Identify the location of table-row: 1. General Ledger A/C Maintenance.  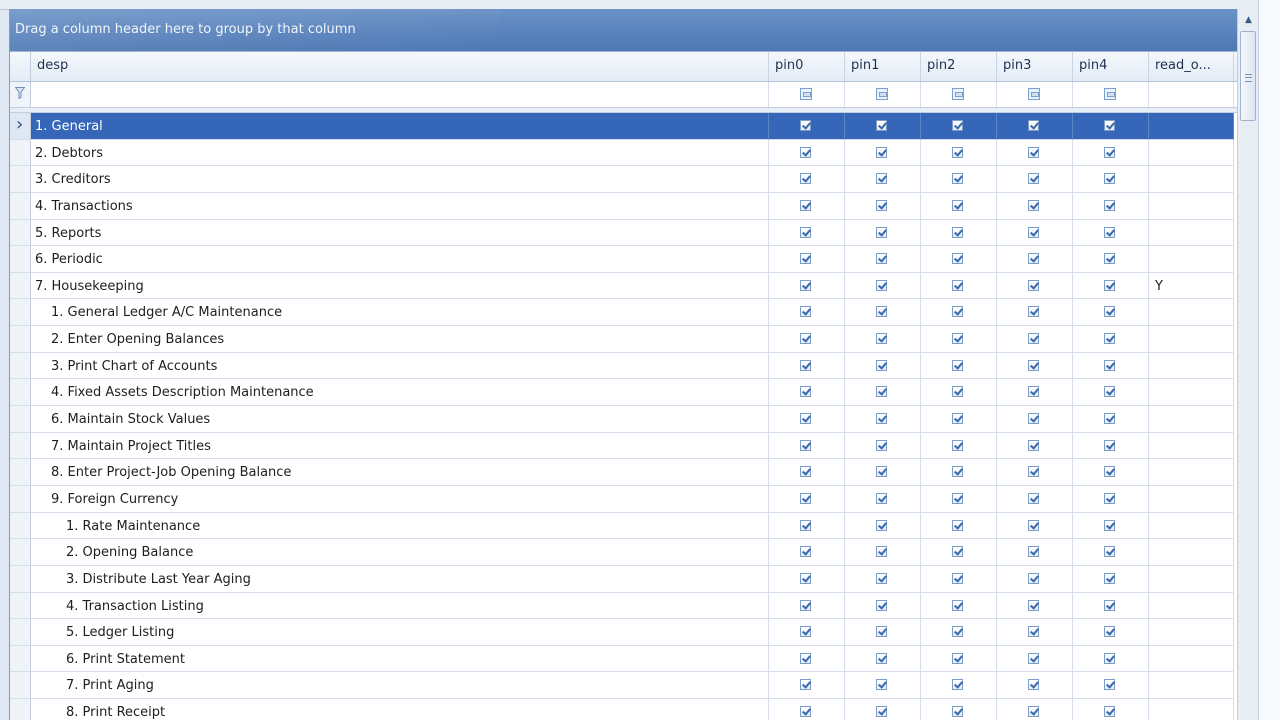
(624, 313).